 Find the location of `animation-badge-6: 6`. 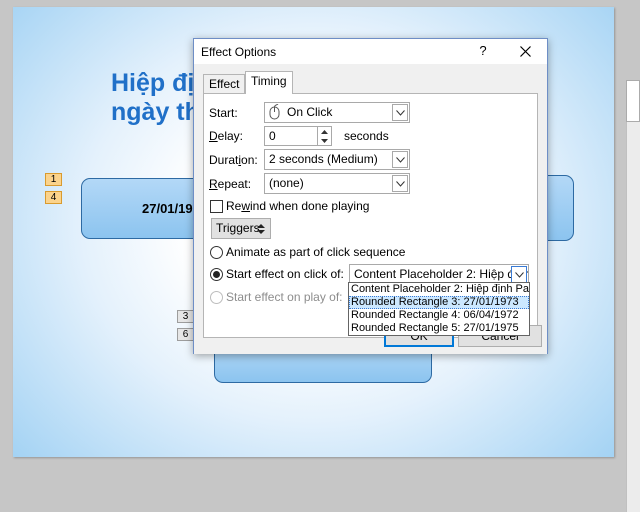

animation-badge-6: 6 is located at coordinates (185, 334).